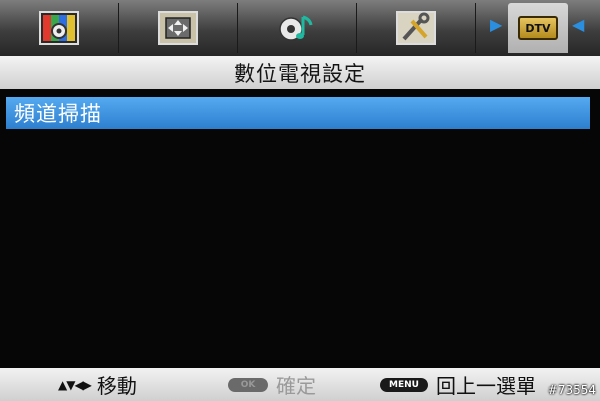 The image size is (600, 401). I want to click on hint-ok-label: 確定, so click(296, 386).